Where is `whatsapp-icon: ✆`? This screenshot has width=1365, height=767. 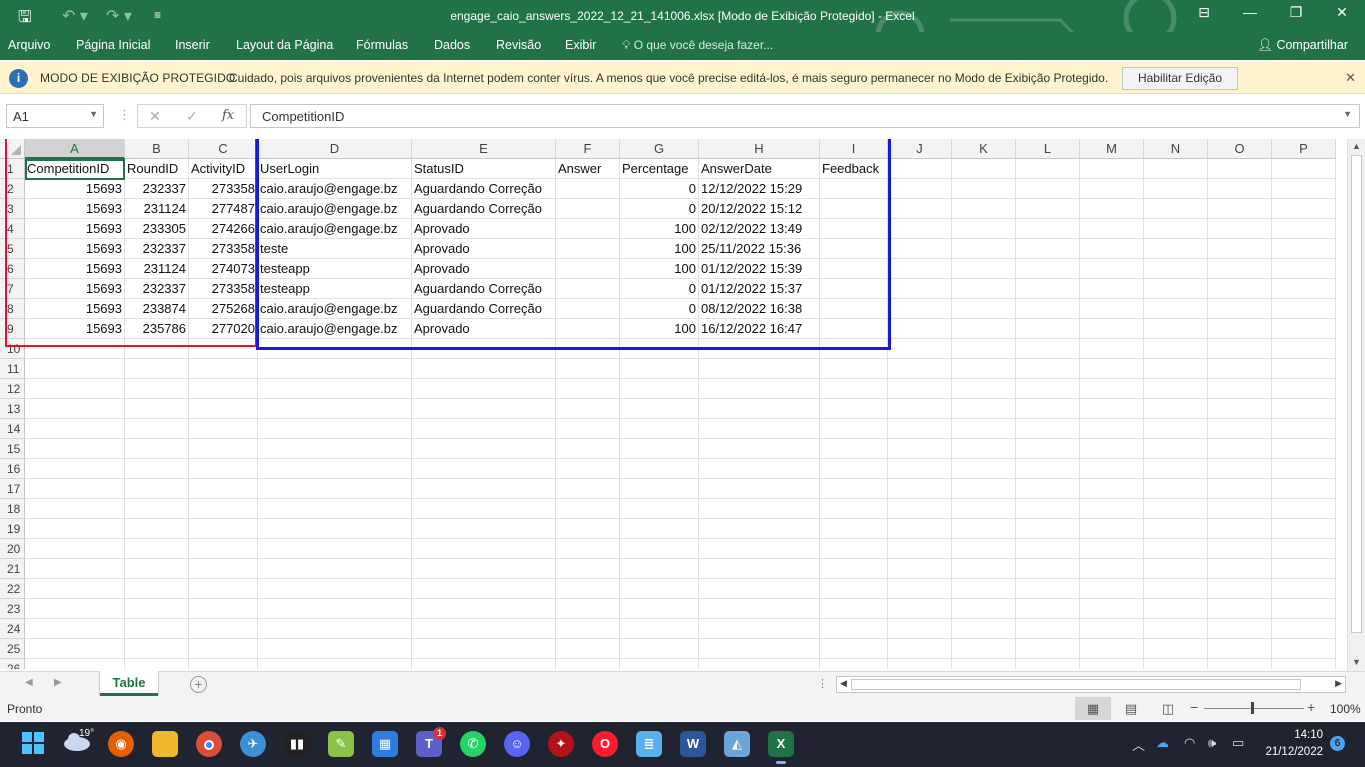
whatsapp-icon: ✆ is located at coordinates (473, 744).